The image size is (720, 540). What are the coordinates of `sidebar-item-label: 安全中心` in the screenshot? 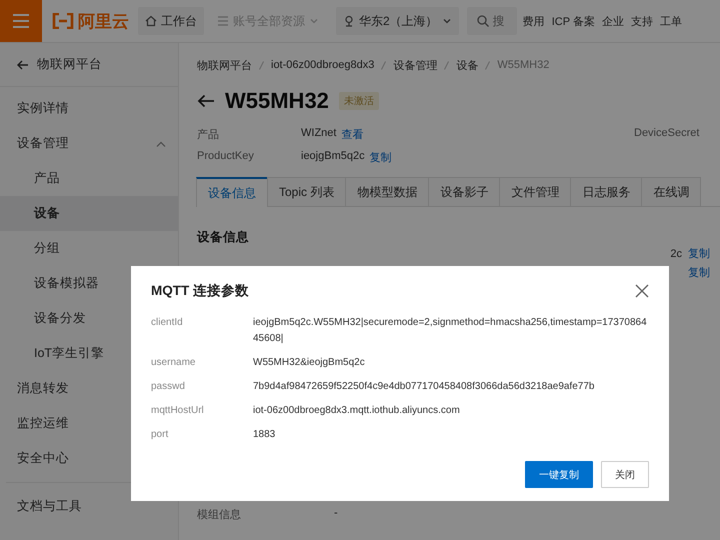 It's located at (43, 458).